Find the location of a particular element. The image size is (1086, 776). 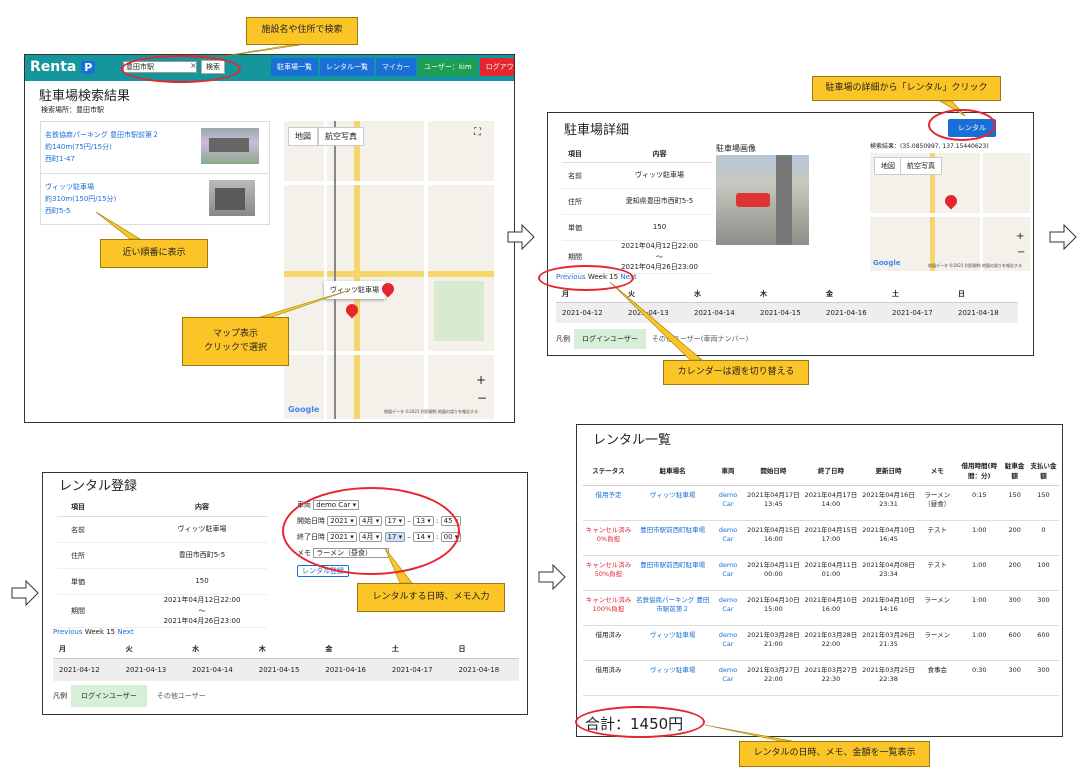

result-distance: 約140m(75円/15分) is located at coordinates (78, 147).